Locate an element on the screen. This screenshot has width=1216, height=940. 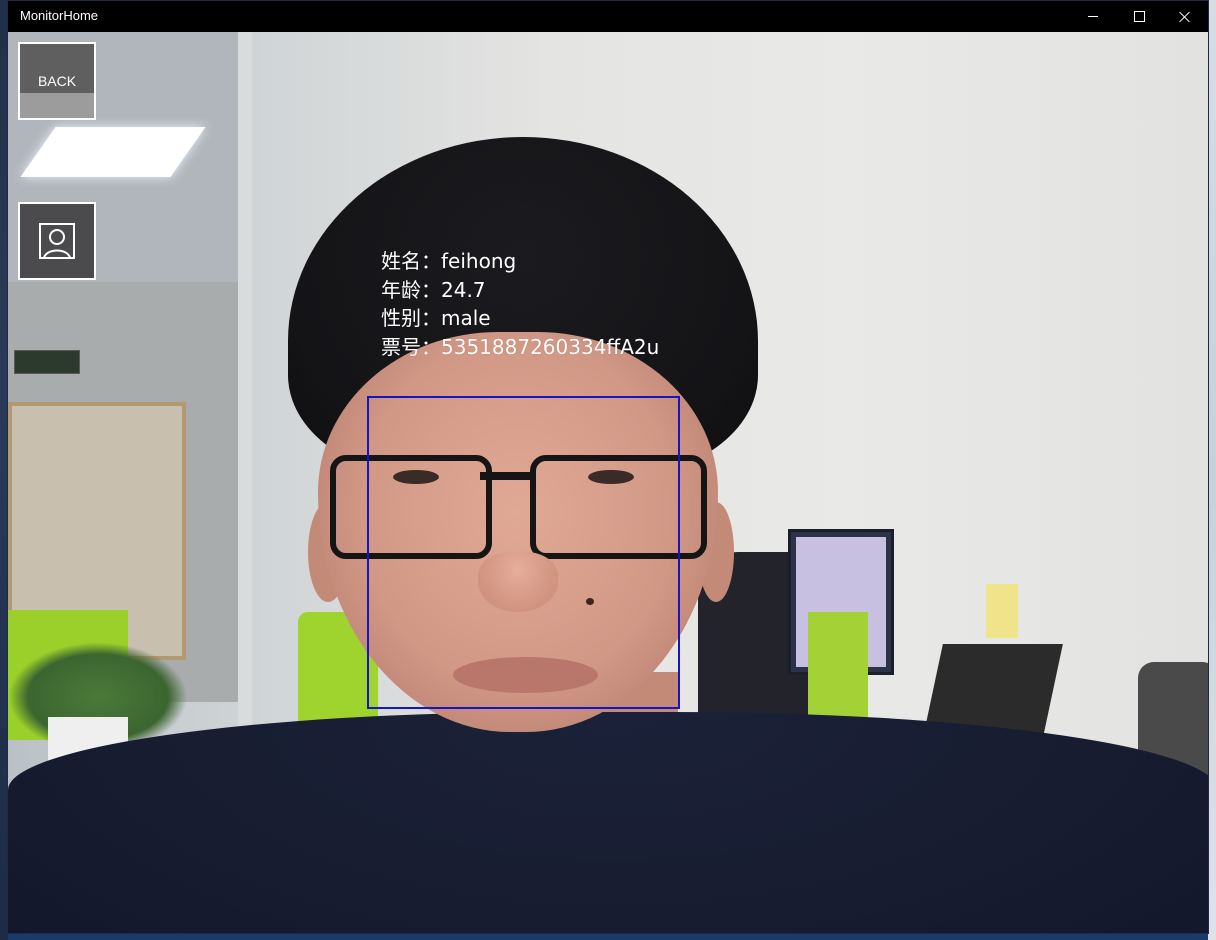
info-row-name: 姓名：feihong is located at coordinates (520, 261).